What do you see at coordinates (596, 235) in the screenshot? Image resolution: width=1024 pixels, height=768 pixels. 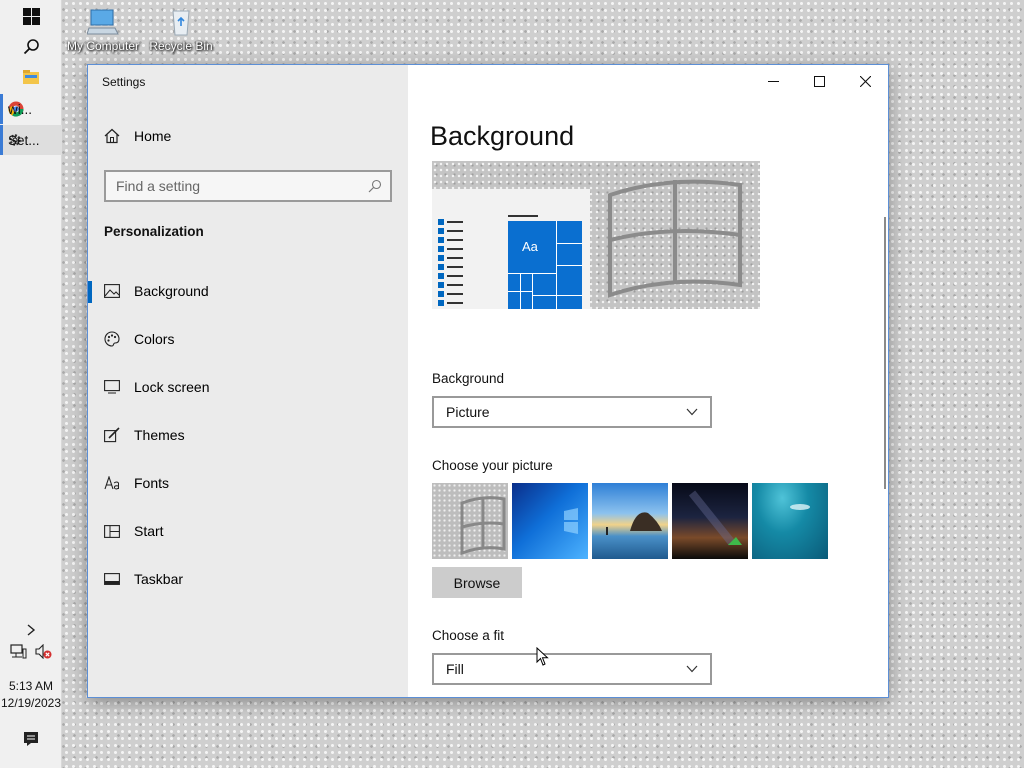 I see `desktop-preview: Aa` at bounding box center [596, 235].